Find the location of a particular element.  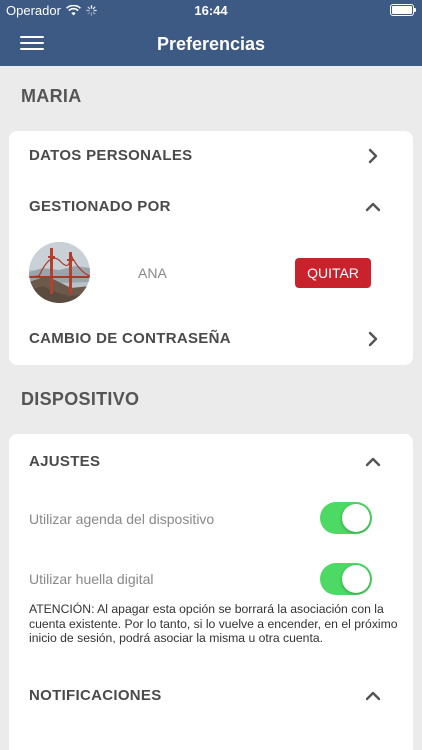

manager-name: ANA is located at coordinates (152, 273).